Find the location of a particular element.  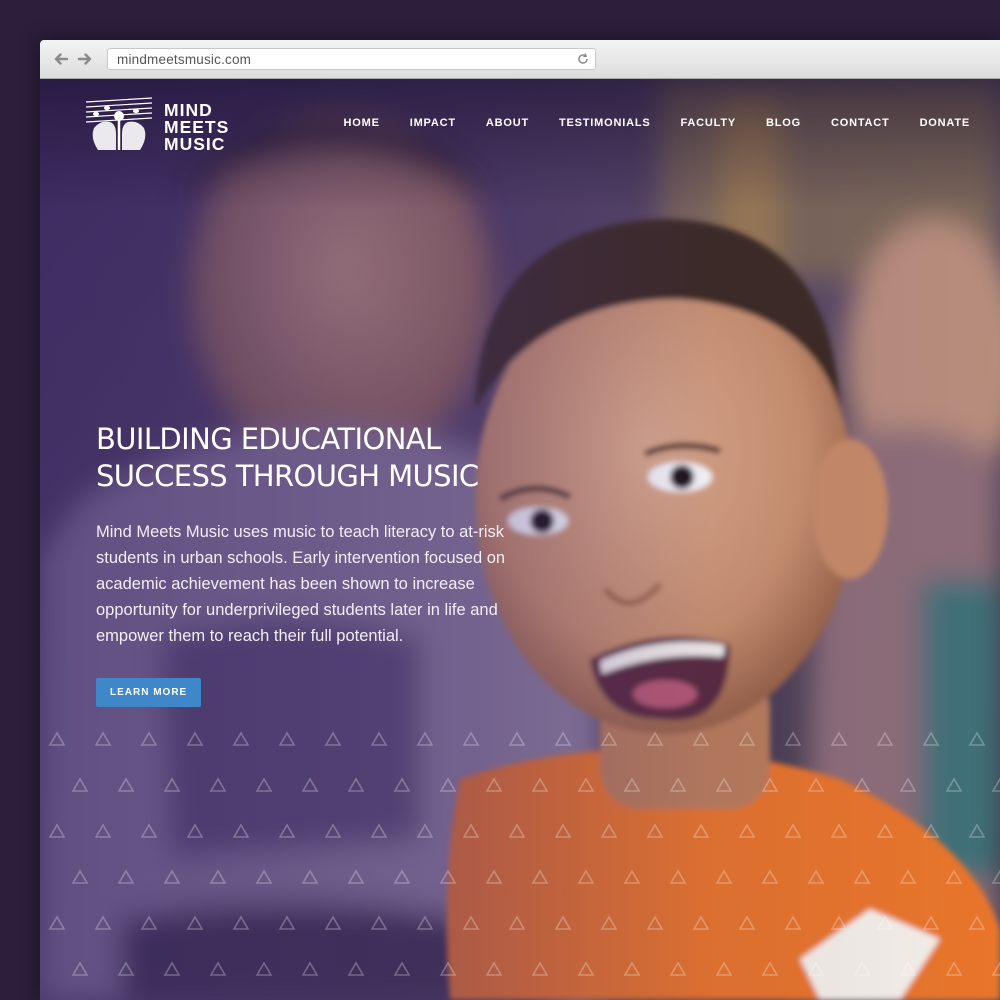

browser-toolbar: mindmeetsmusic.com is located at coordinates (520, 59).